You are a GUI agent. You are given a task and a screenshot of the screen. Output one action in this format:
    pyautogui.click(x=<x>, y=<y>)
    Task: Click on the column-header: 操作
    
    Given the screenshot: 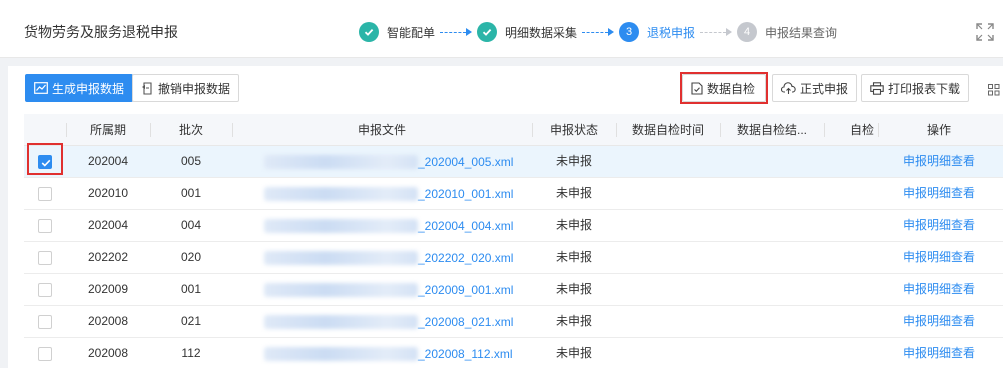 What is the action you would take?
    pyautogui.click(x=938, y=130)
    